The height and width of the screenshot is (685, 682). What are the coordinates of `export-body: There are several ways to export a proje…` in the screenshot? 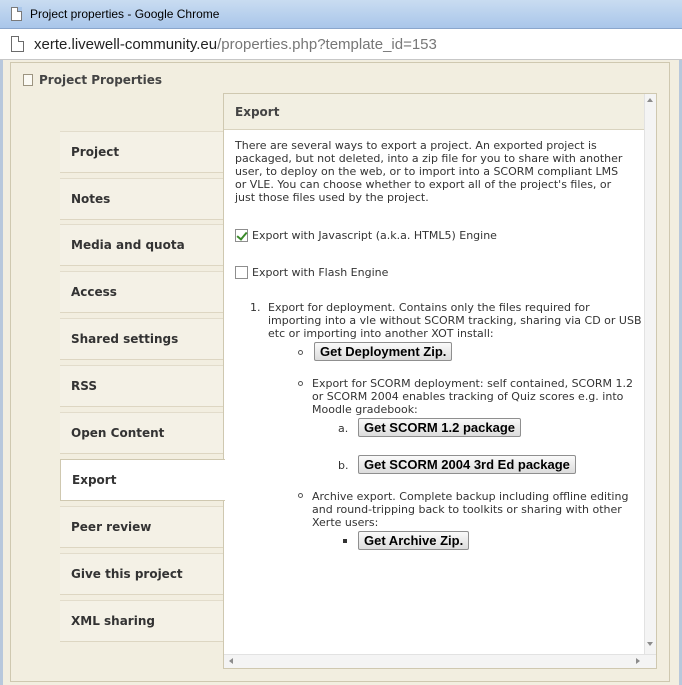 It's located at (445, 171).